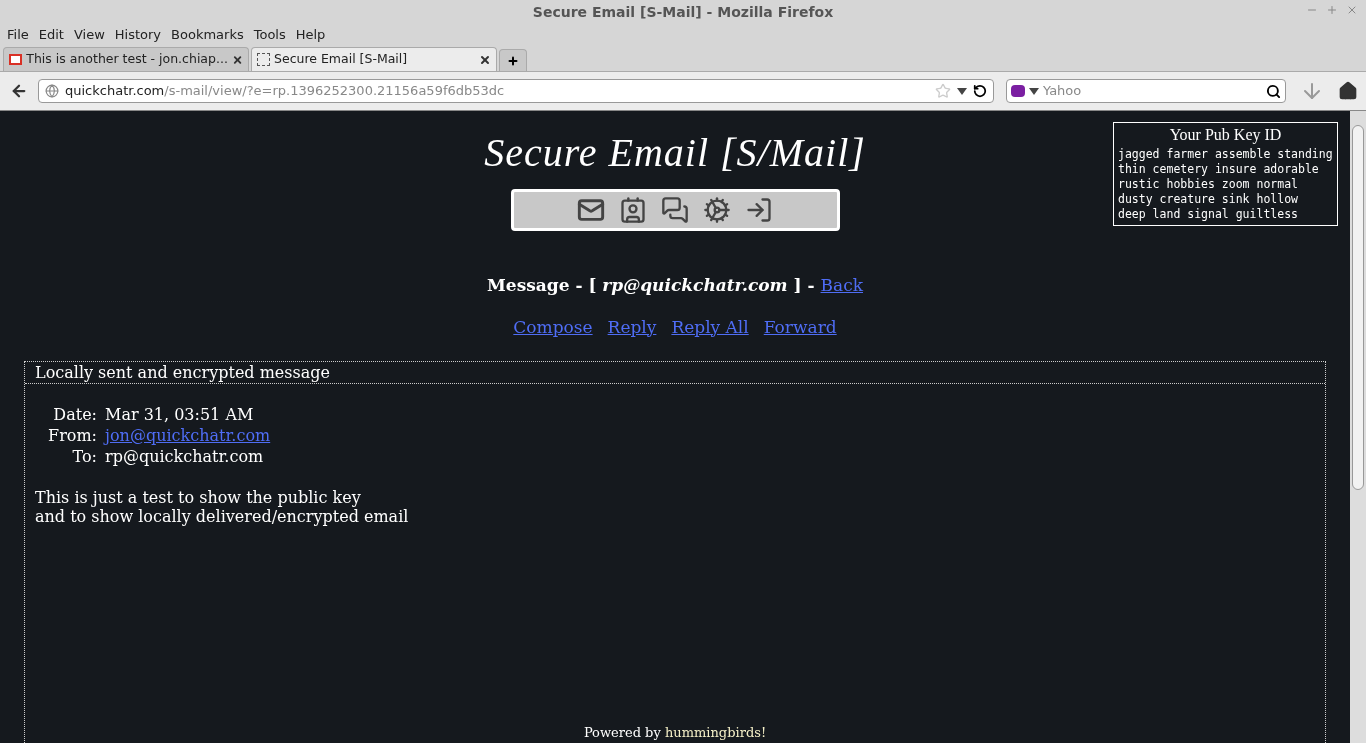 The height and width of the screenshot is (743, 1366). I want to click on sender-link: jon@quickchatr.com, so click(188, 435).